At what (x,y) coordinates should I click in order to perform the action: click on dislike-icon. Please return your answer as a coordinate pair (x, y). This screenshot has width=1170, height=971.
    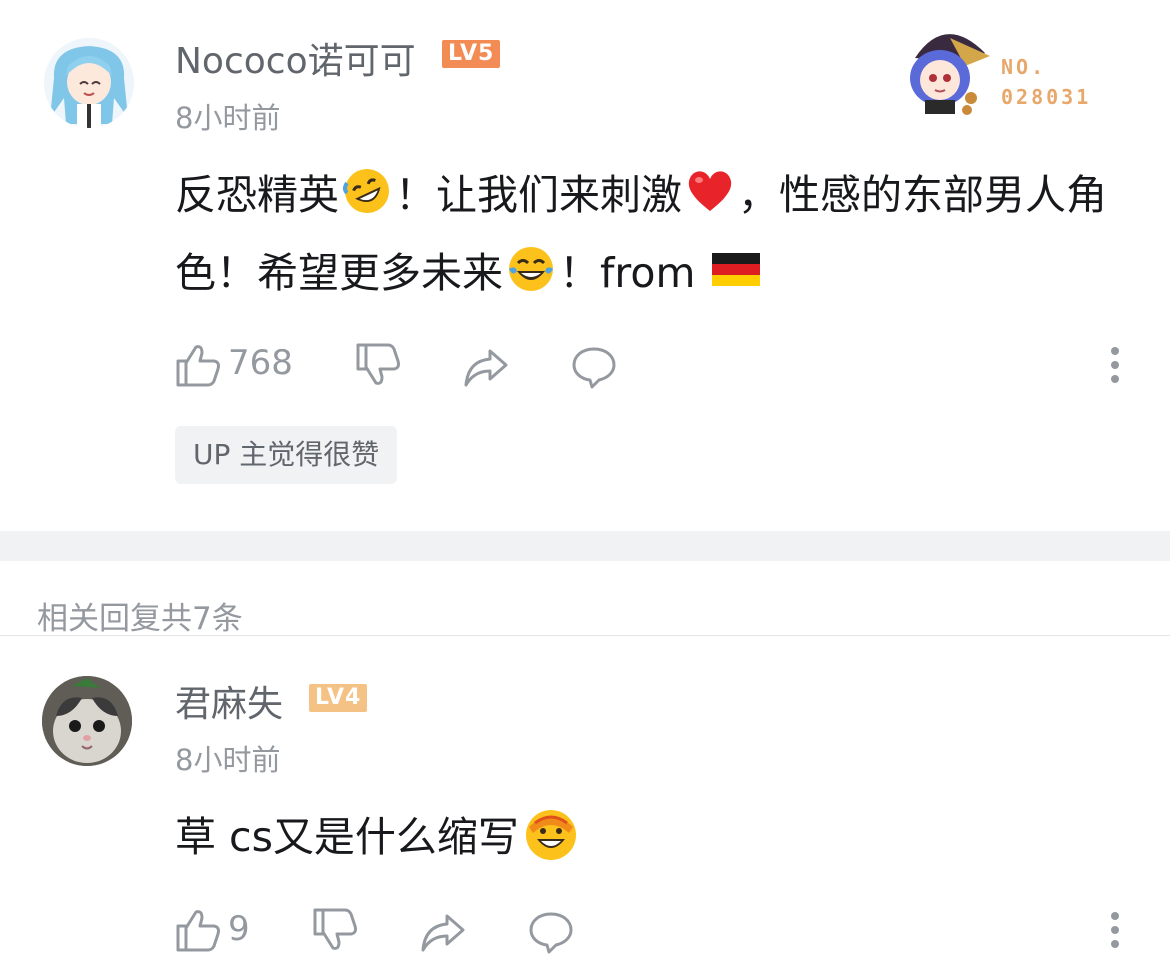
    Looking at the image, I should click on (378, 365).